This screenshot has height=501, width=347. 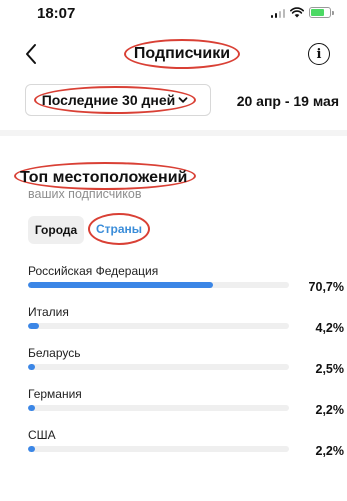 What do you see at coordinates (93, 271) in the screenshot?
I see `location-name: Российская Федерация` at bounding box center [93, 271].